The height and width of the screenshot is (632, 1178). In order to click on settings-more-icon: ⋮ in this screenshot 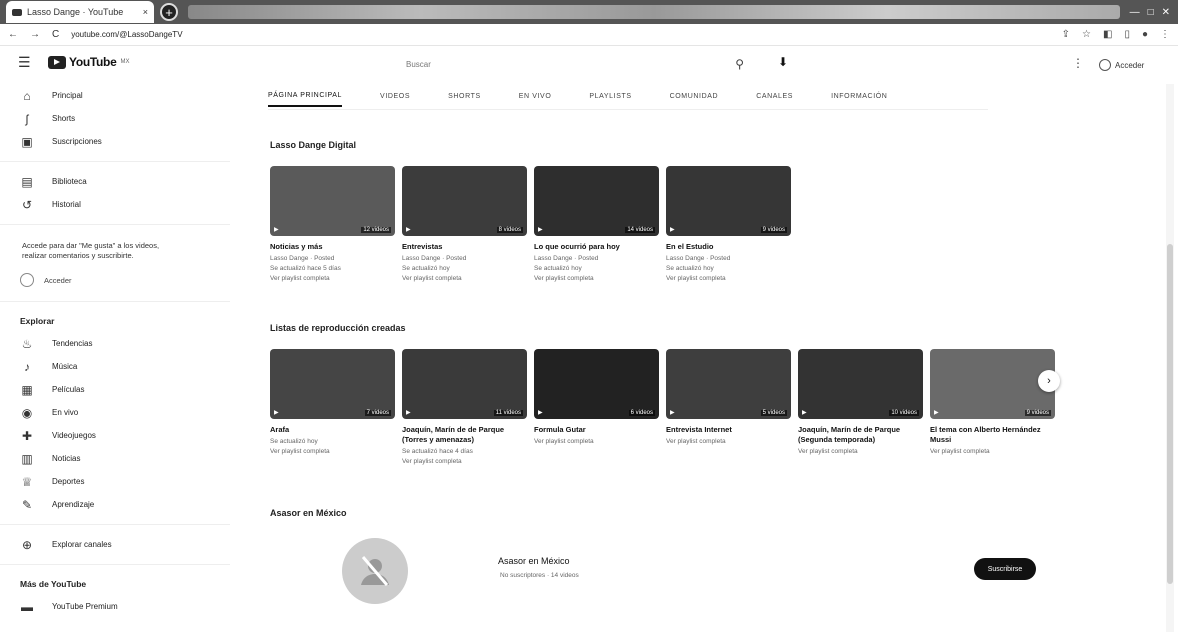, I will do `click(1078, 63)`.